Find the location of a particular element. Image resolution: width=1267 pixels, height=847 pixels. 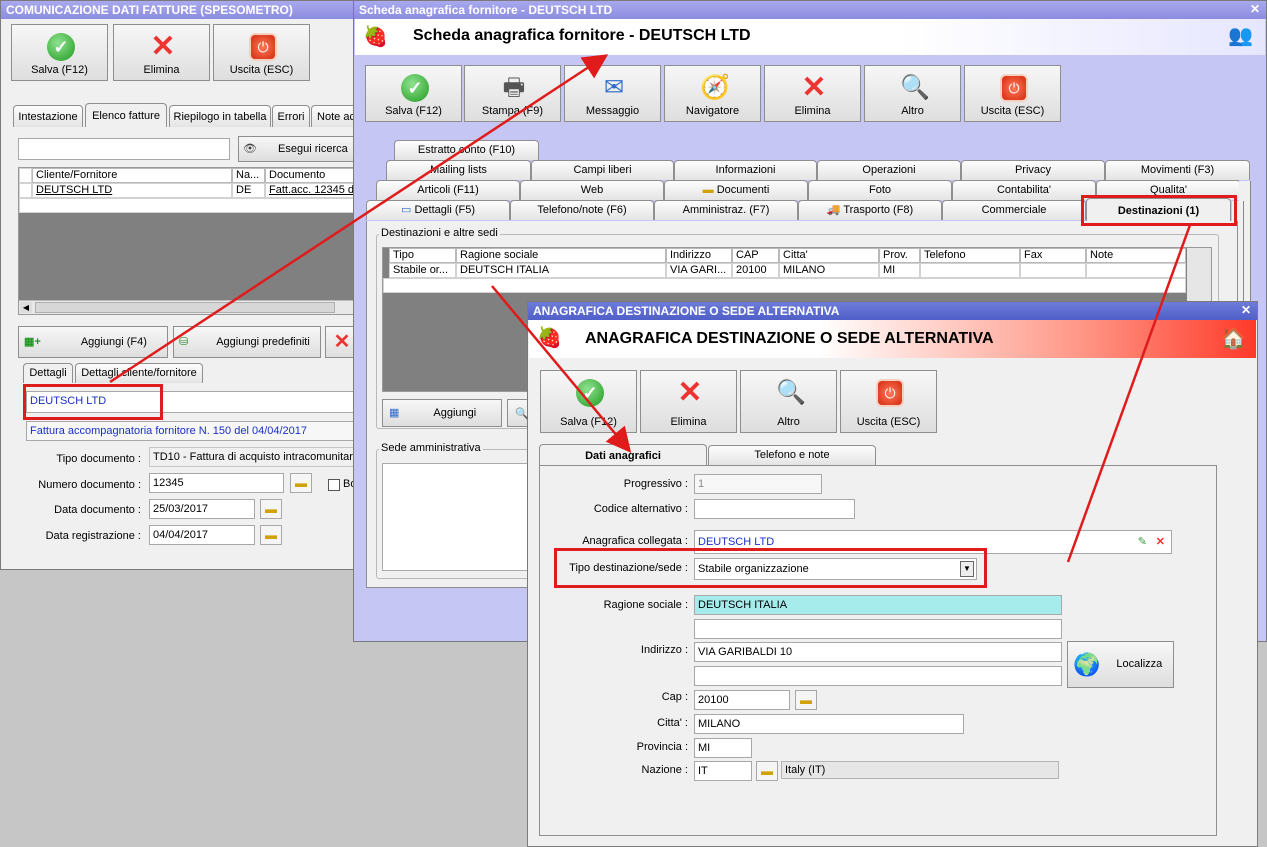

grid-header: Indirizzo is located at coordinates (699, 255).